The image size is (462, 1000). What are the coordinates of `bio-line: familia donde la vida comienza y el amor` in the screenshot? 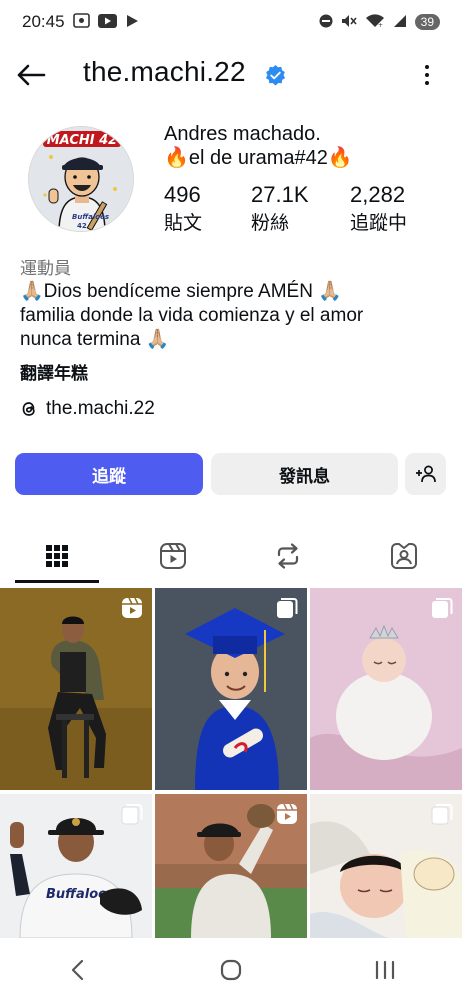 It's located at (192, 315).